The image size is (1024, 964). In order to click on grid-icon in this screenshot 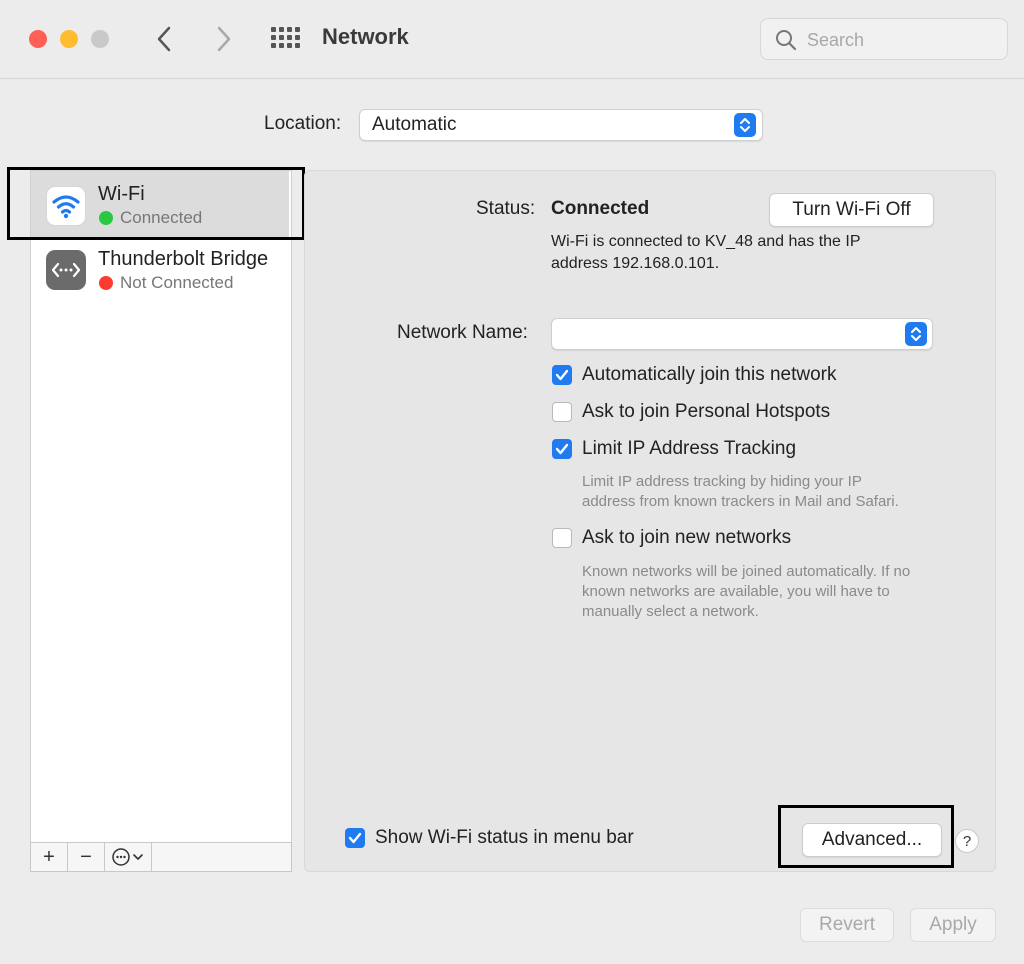, I will do `click(285, 37)`.